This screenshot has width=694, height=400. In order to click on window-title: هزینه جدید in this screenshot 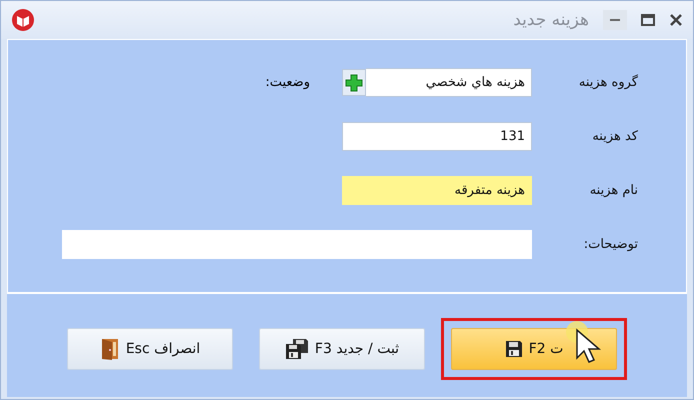, I will do `click(551, 20)`.